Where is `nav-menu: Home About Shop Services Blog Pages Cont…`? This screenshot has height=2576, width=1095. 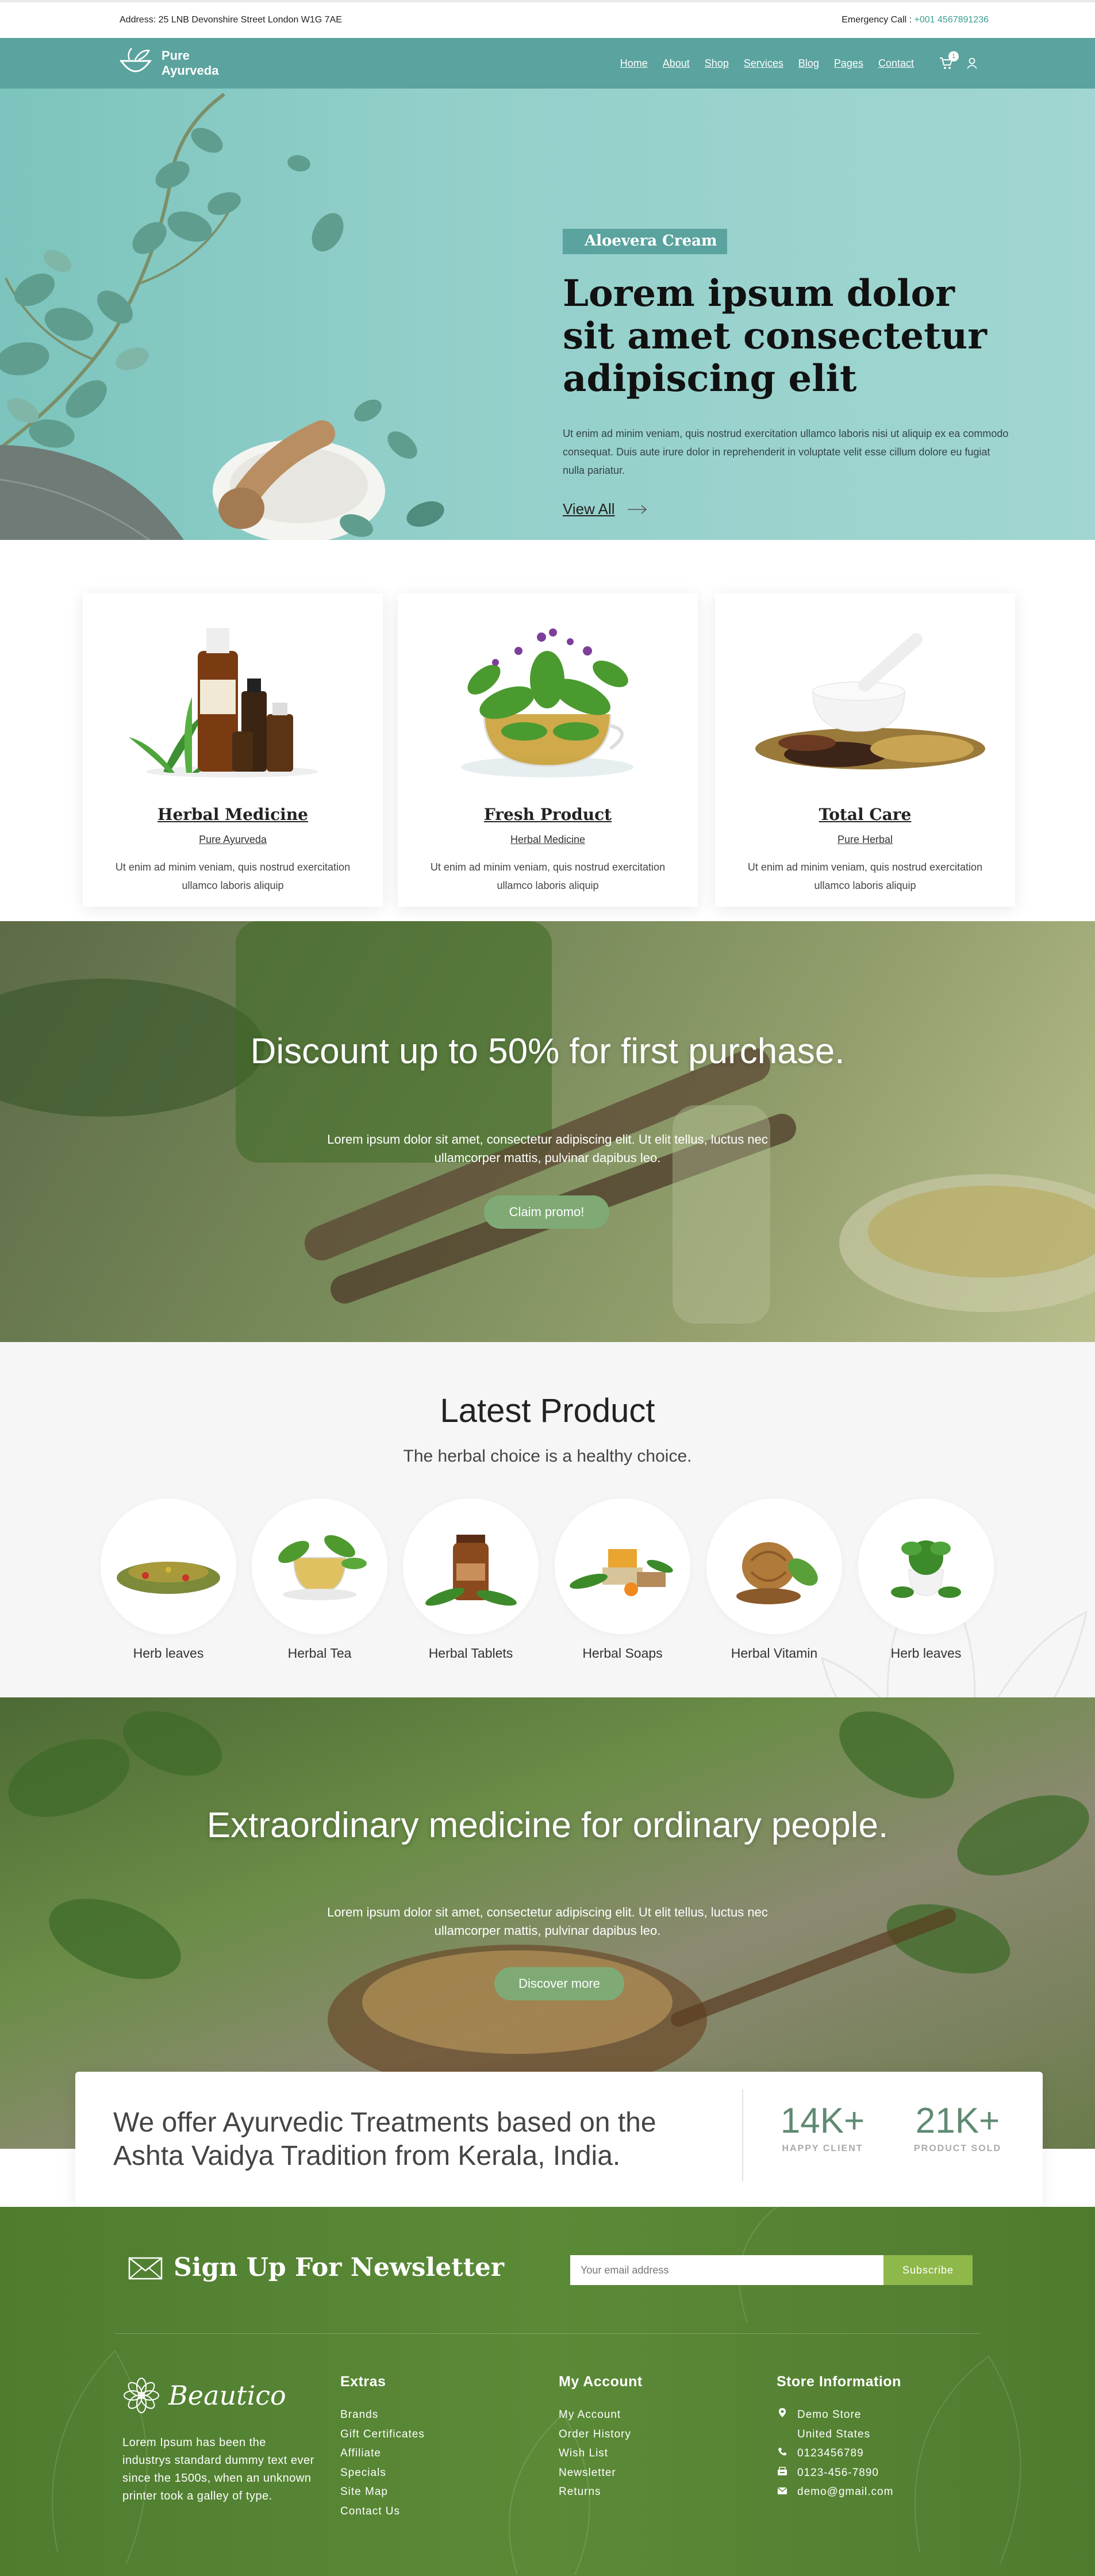
nav-menu: Home About Shop Services Blog Pages Cont… is located at coordinates (767, 63).